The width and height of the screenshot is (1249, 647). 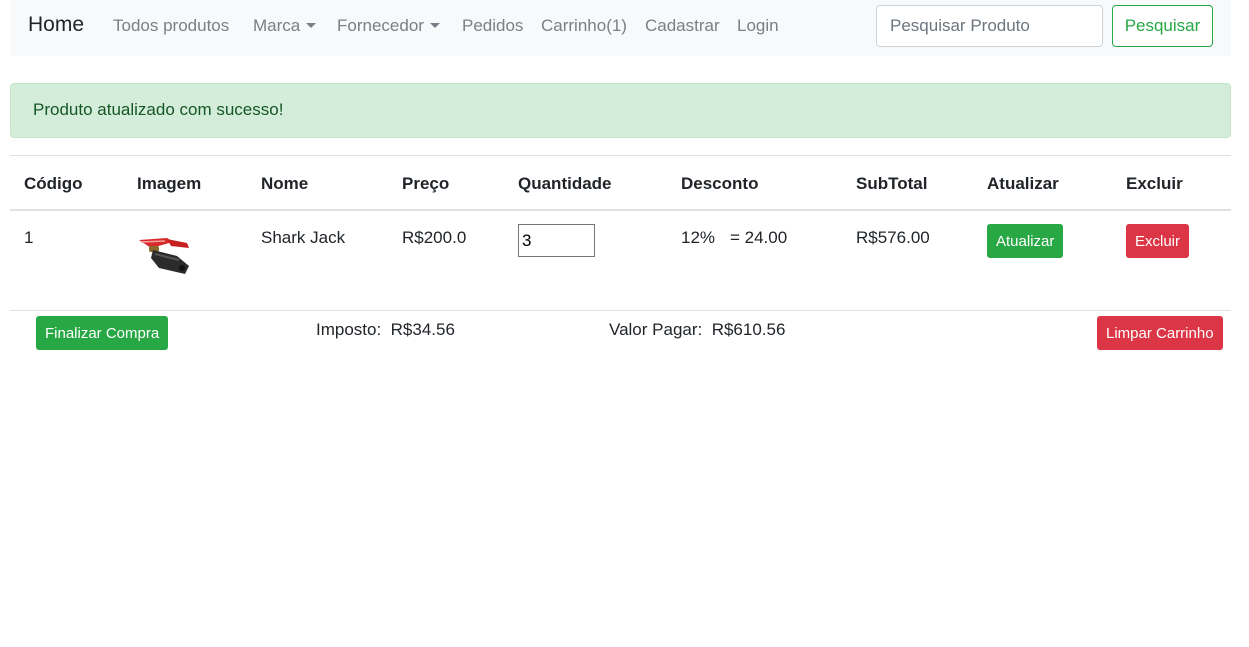 What do you see at coordinates (1162, 26) in the screenshot?
I see `search-button: Pesquisar` at bounding box center [1162, 26].